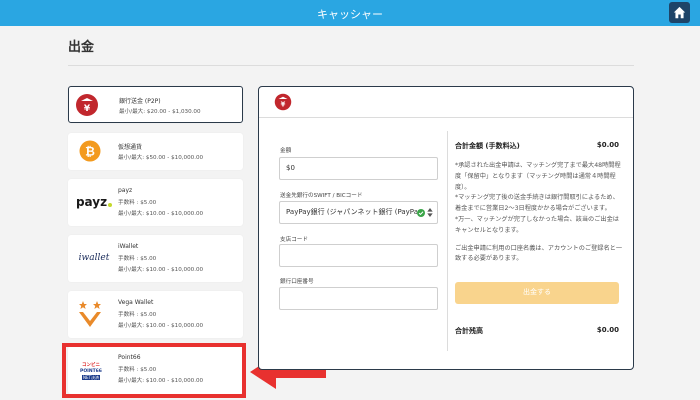  I want to click on amount-label: 金額, so click(286, 151).